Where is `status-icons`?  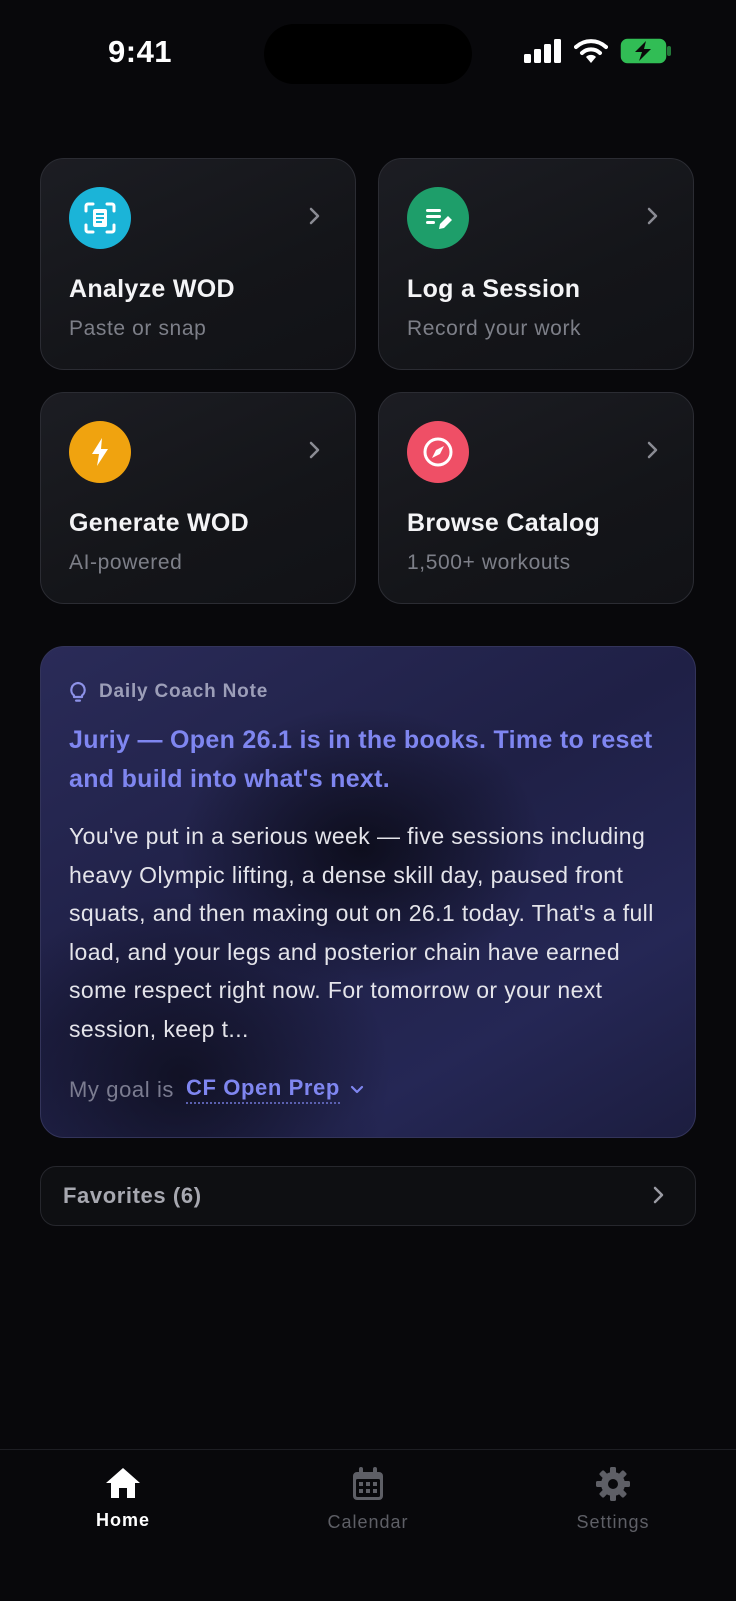 status-icons is located at coordinates (598, 51).